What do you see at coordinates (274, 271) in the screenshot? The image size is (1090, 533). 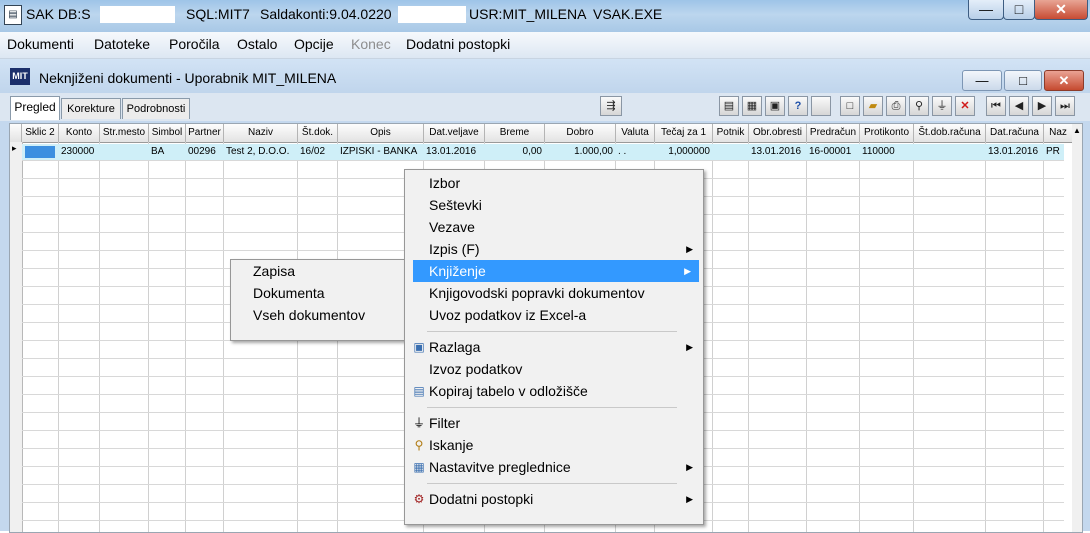 I see `submenu-item-zapisa: Zapisa` at bounding box center [274, 271].